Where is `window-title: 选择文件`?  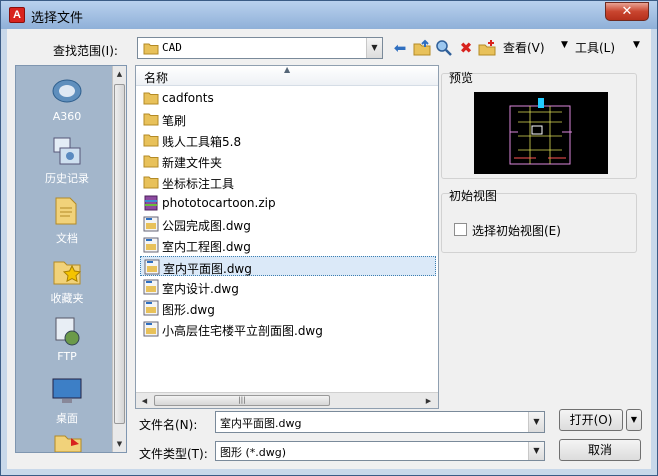 window-title: 选择文件 is located at coordinates (57, 18).